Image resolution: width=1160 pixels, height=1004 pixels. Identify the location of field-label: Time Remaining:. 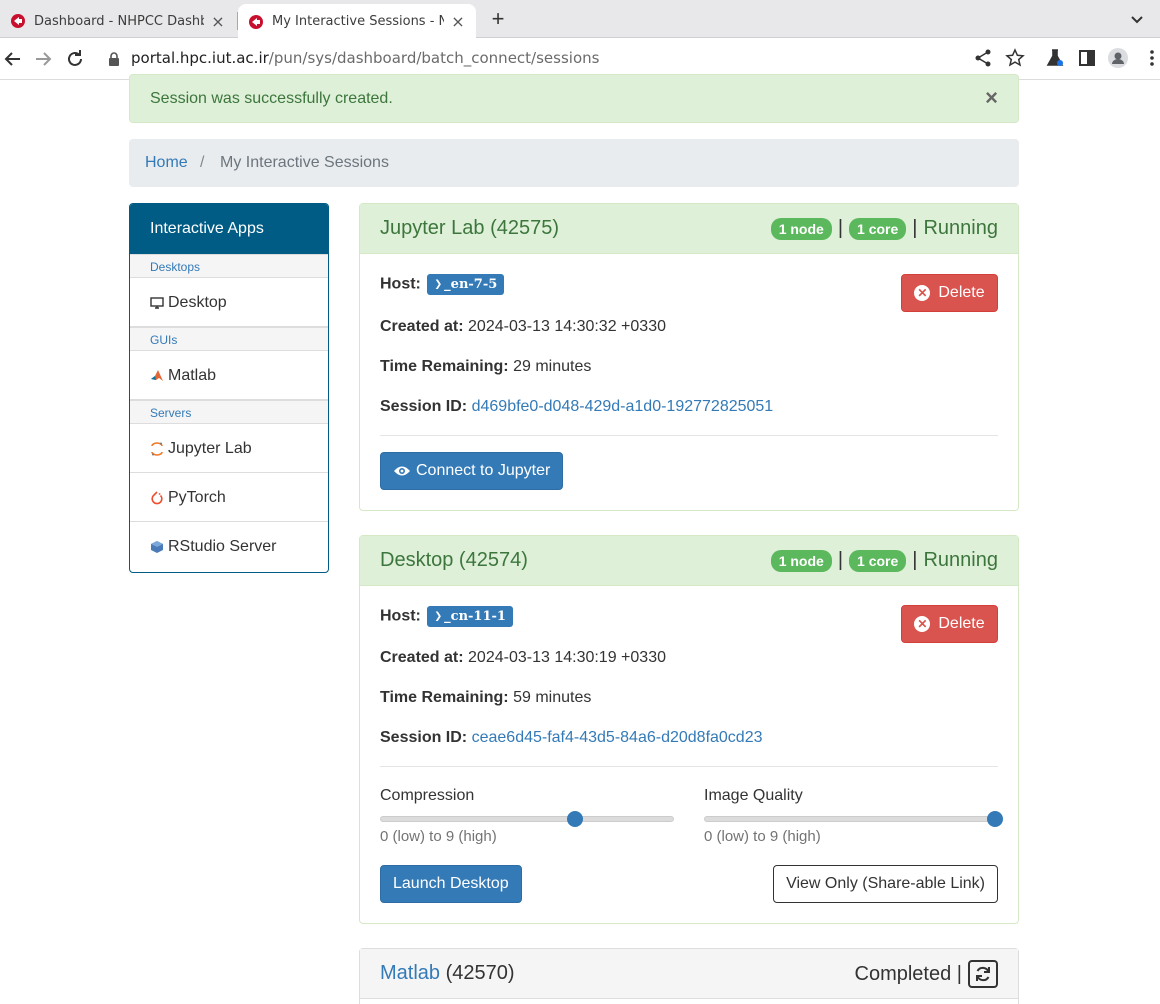
(444, 697).